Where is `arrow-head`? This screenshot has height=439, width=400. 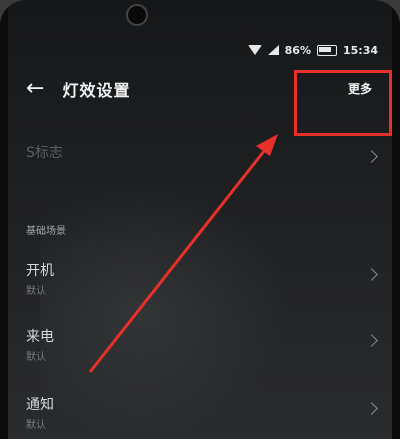 arrow-head is located at coordinates (267, 145).